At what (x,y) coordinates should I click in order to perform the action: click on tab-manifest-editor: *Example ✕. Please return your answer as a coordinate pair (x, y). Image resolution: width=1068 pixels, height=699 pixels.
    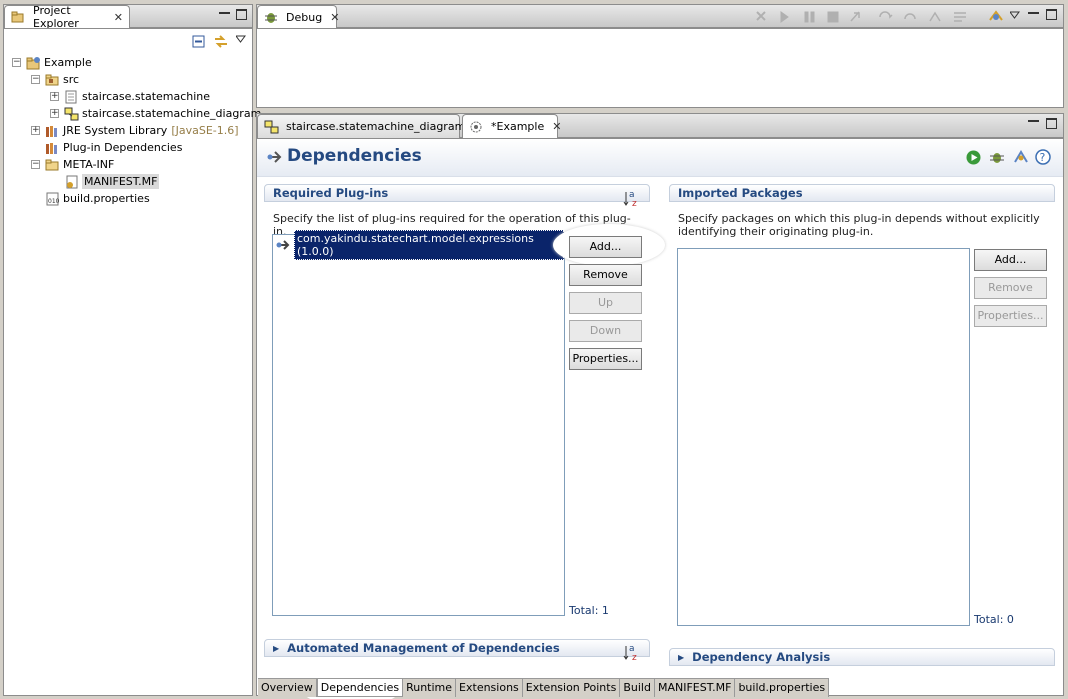
    Looking at the image, I should click on (511, 126).